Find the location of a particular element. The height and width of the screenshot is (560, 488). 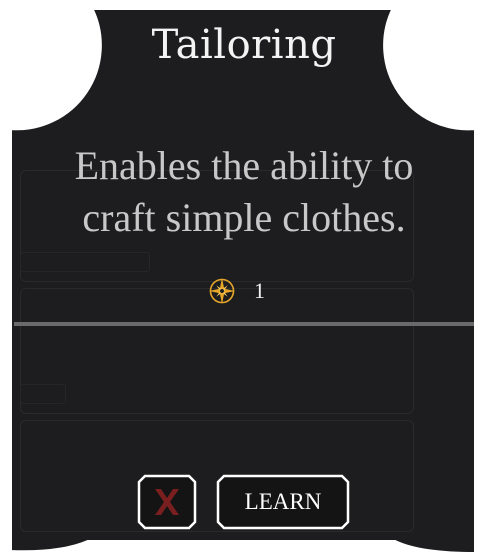

skill-cost: 1 is located at coordinates (236, 291).